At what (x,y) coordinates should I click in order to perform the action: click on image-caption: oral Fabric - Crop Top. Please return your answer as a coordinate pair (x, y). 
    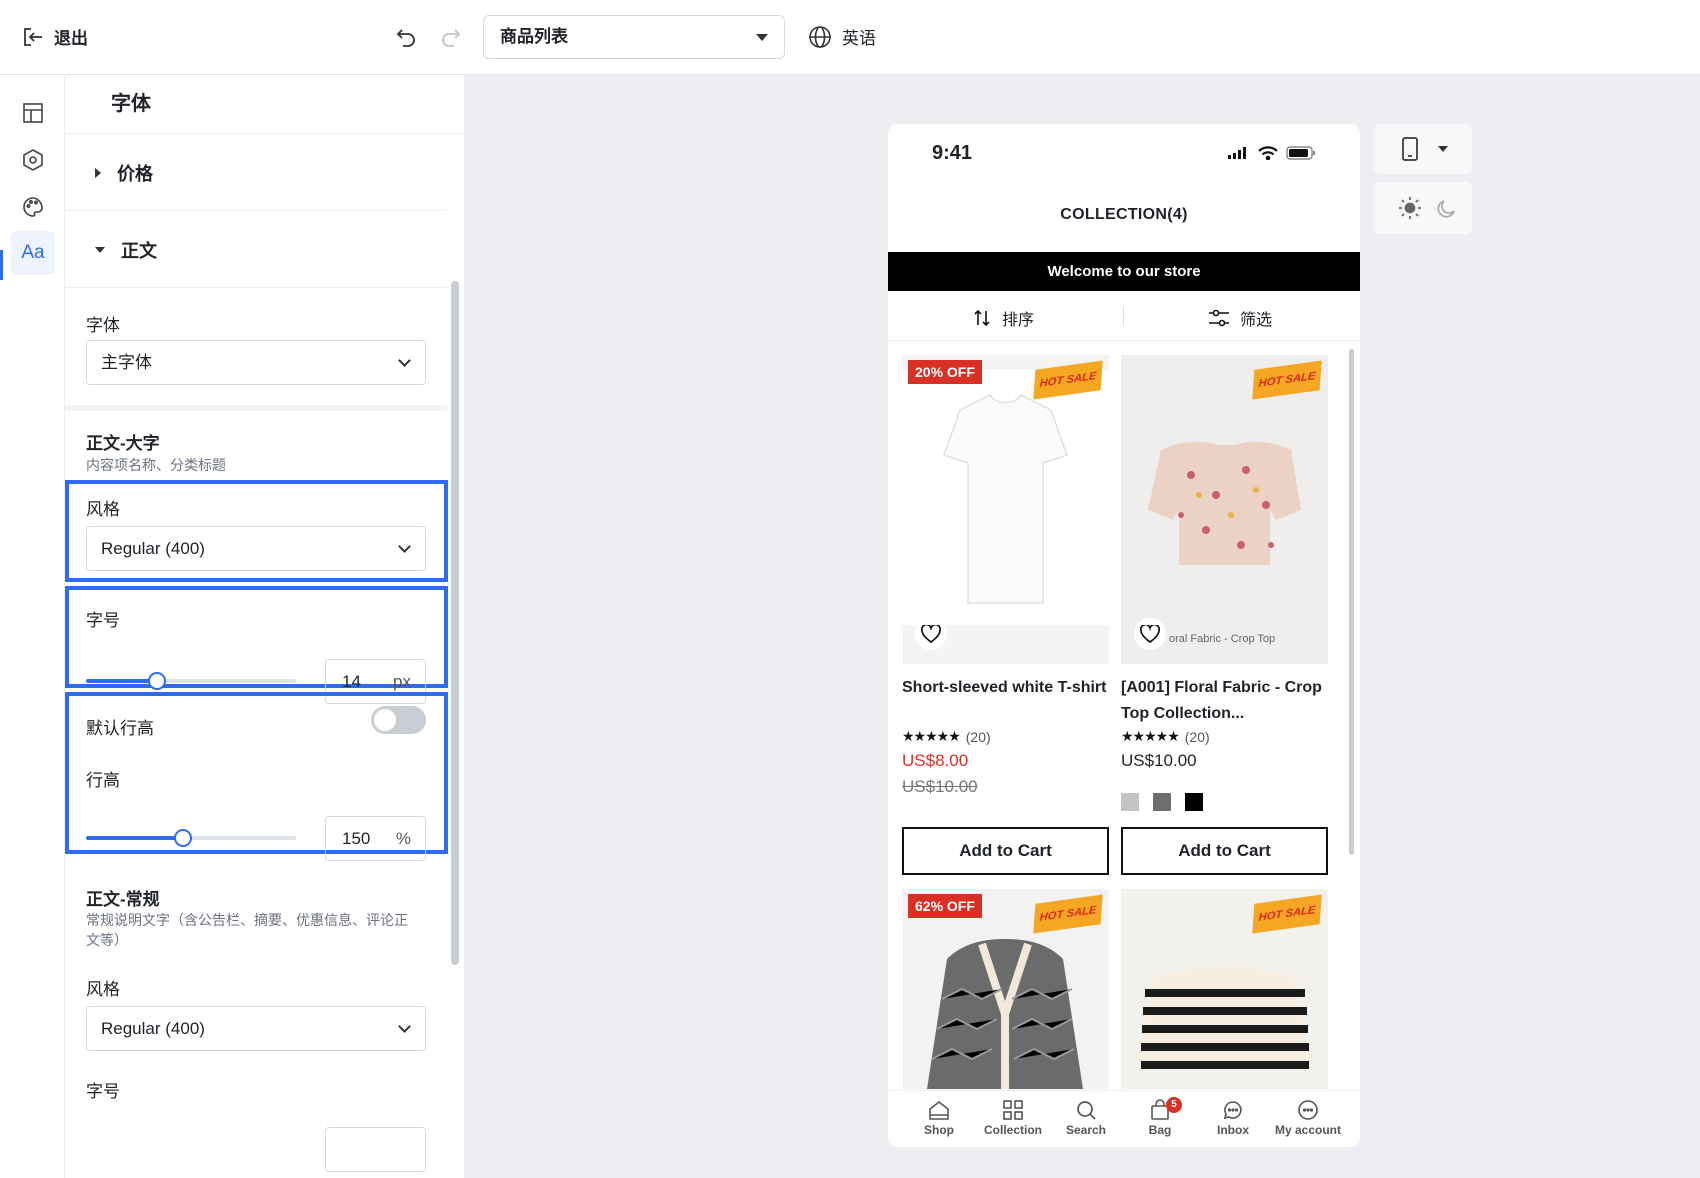
    Looking at the image, I should click on (1222, 639).